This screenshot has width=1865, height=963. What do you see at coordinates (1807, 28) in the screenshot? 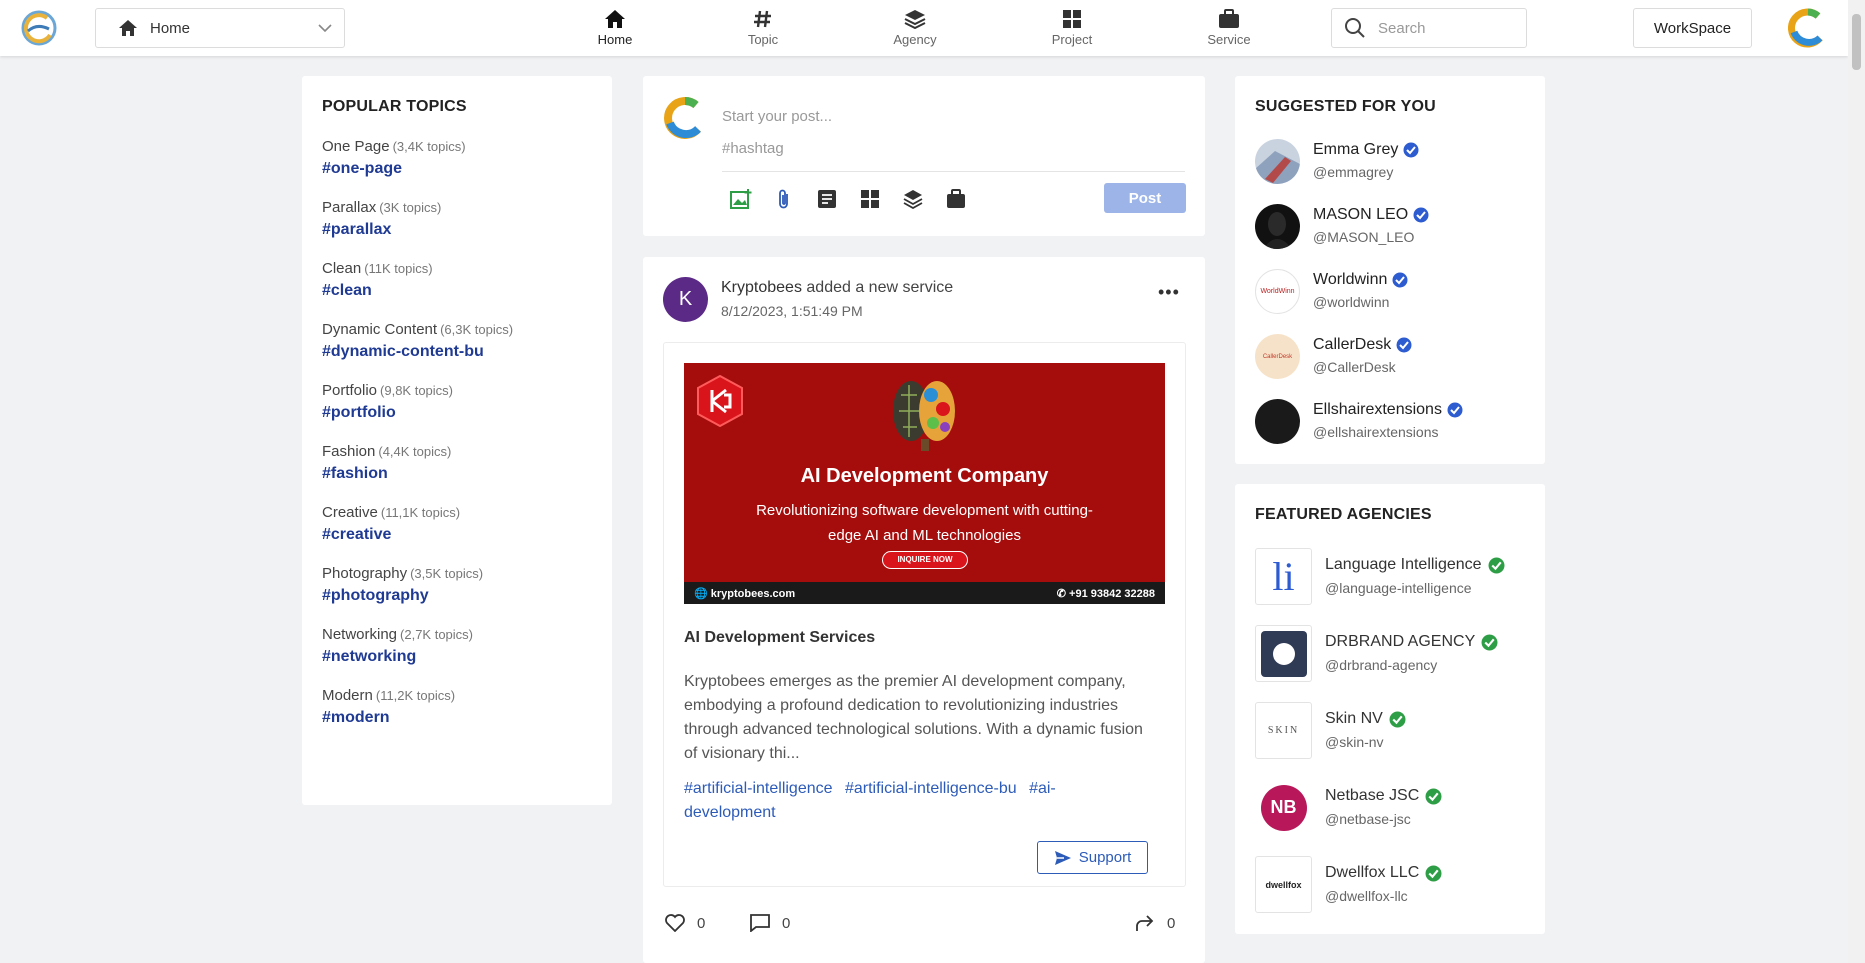
I see `user-avatar` at bounding box center [1807, 28].